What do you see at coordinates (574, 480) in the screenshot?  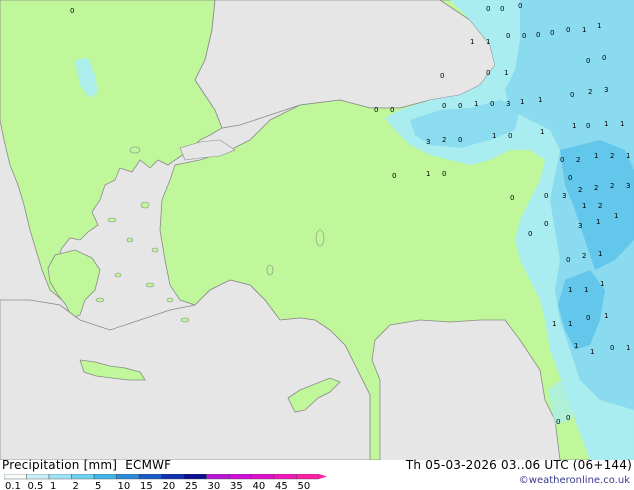 I see `source-credit: ©weatheronline.co.uk` at bounding box center [574, 480].